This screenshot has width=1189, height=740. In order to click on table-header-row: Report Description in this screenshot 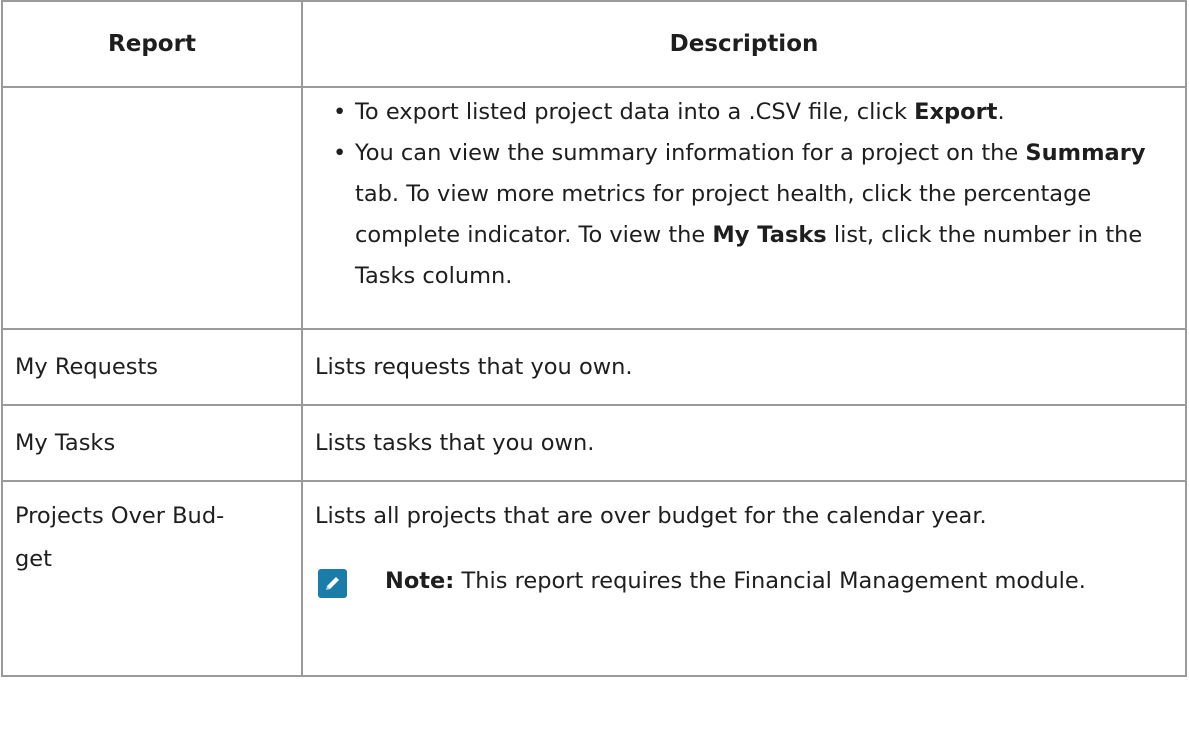, I will do `click(594, 44)`.